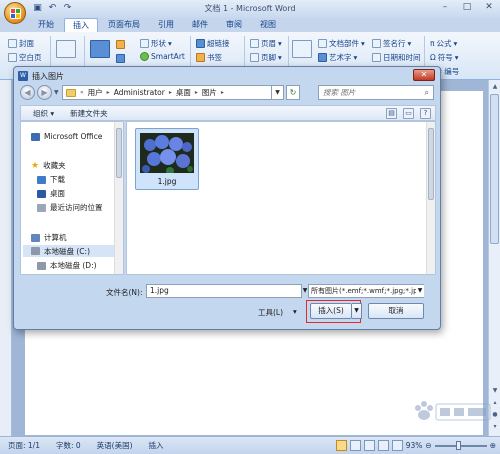  Describe the element at coordinates (368, 92) in the screenshot. I see `search-input` at that location.